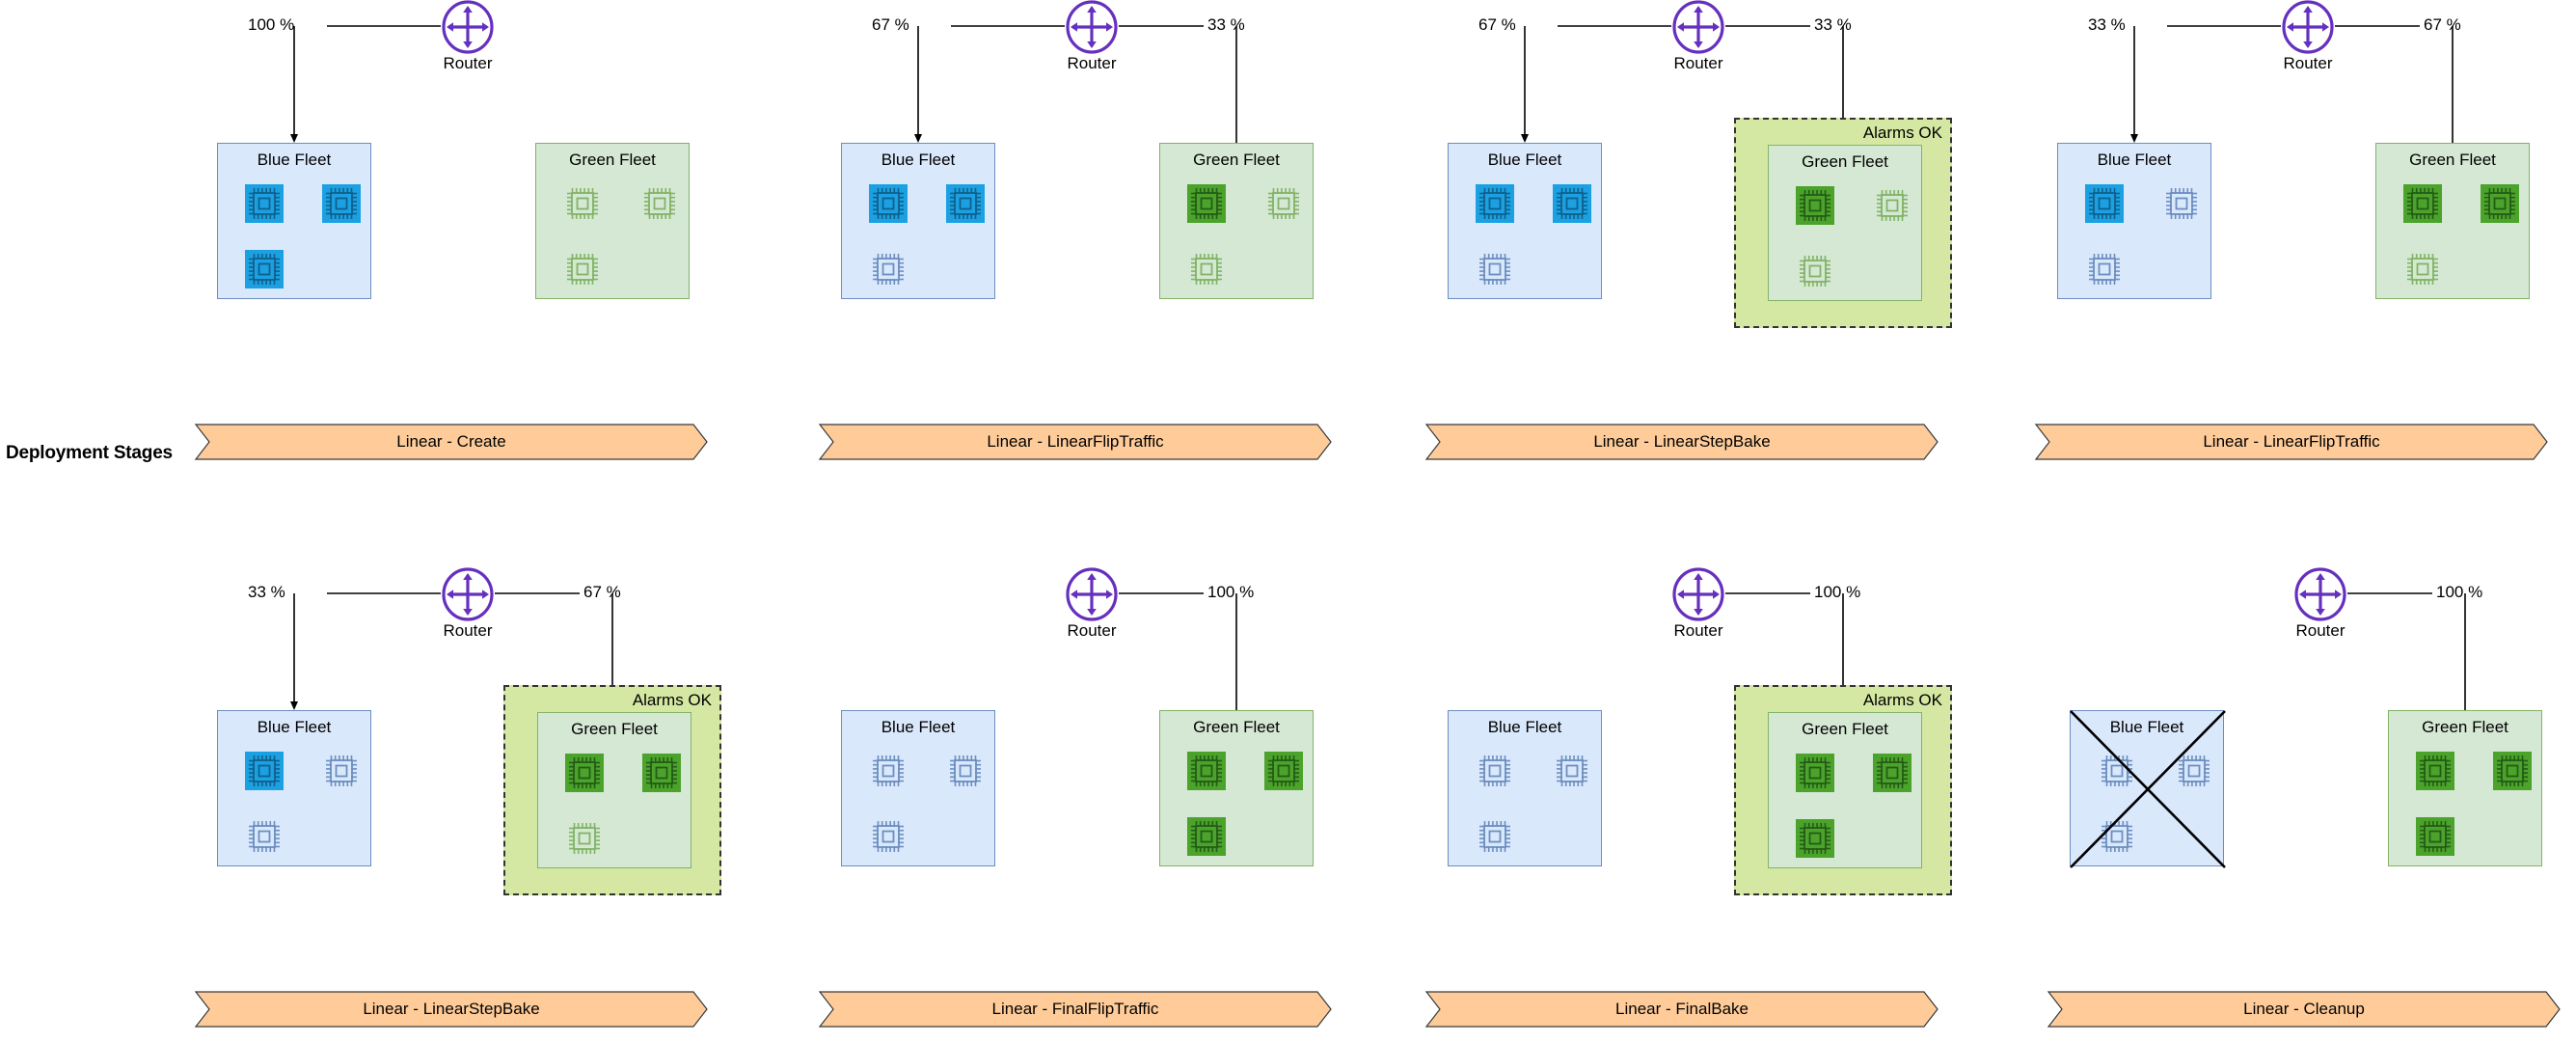  Describe the element at coordinates (890, 24) in the screenshot. I see `blue-traffic-percent: 67 %` at that location.